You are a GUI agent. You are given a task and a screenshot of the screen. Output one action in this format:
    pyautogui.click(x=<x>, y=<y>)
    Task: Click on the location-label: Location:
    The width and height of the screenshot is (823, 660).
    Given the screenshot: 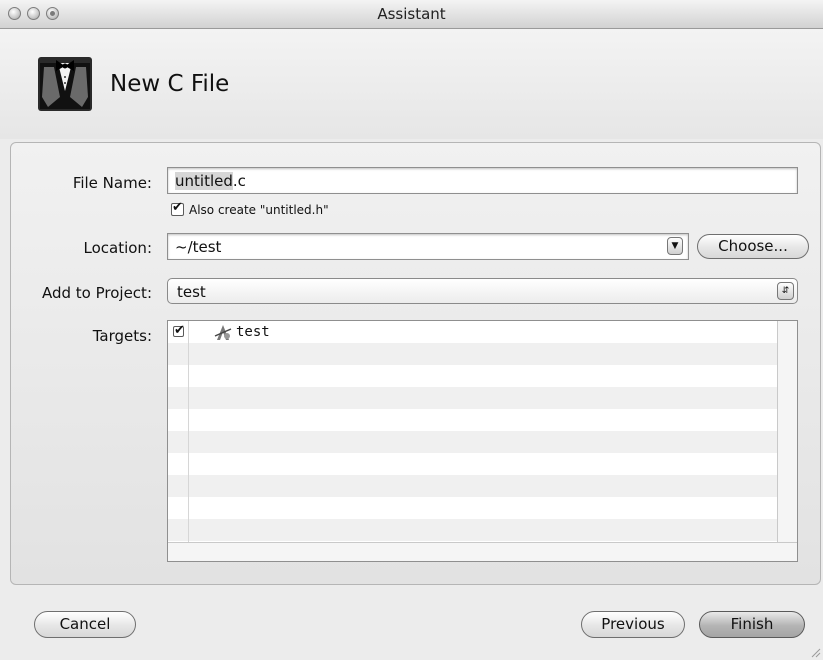 What is the action you would take?
    pyautogui.click(x=118, y=248)
    